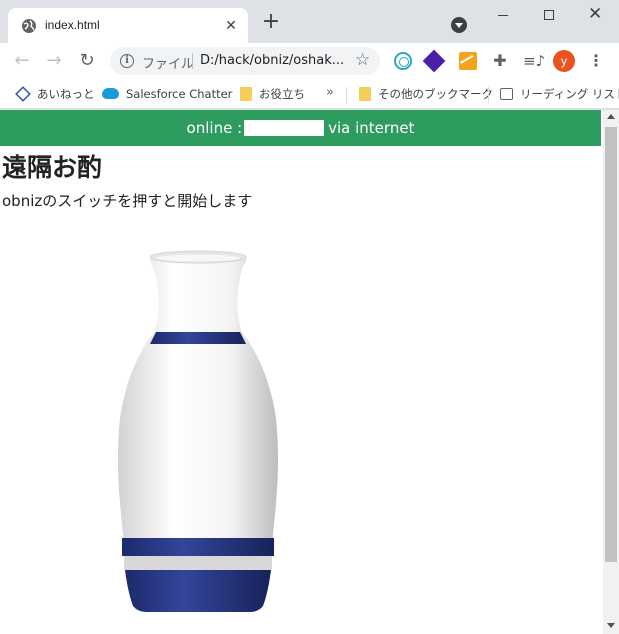  I want to click on scrollbar-thumb, so click(611, 344).